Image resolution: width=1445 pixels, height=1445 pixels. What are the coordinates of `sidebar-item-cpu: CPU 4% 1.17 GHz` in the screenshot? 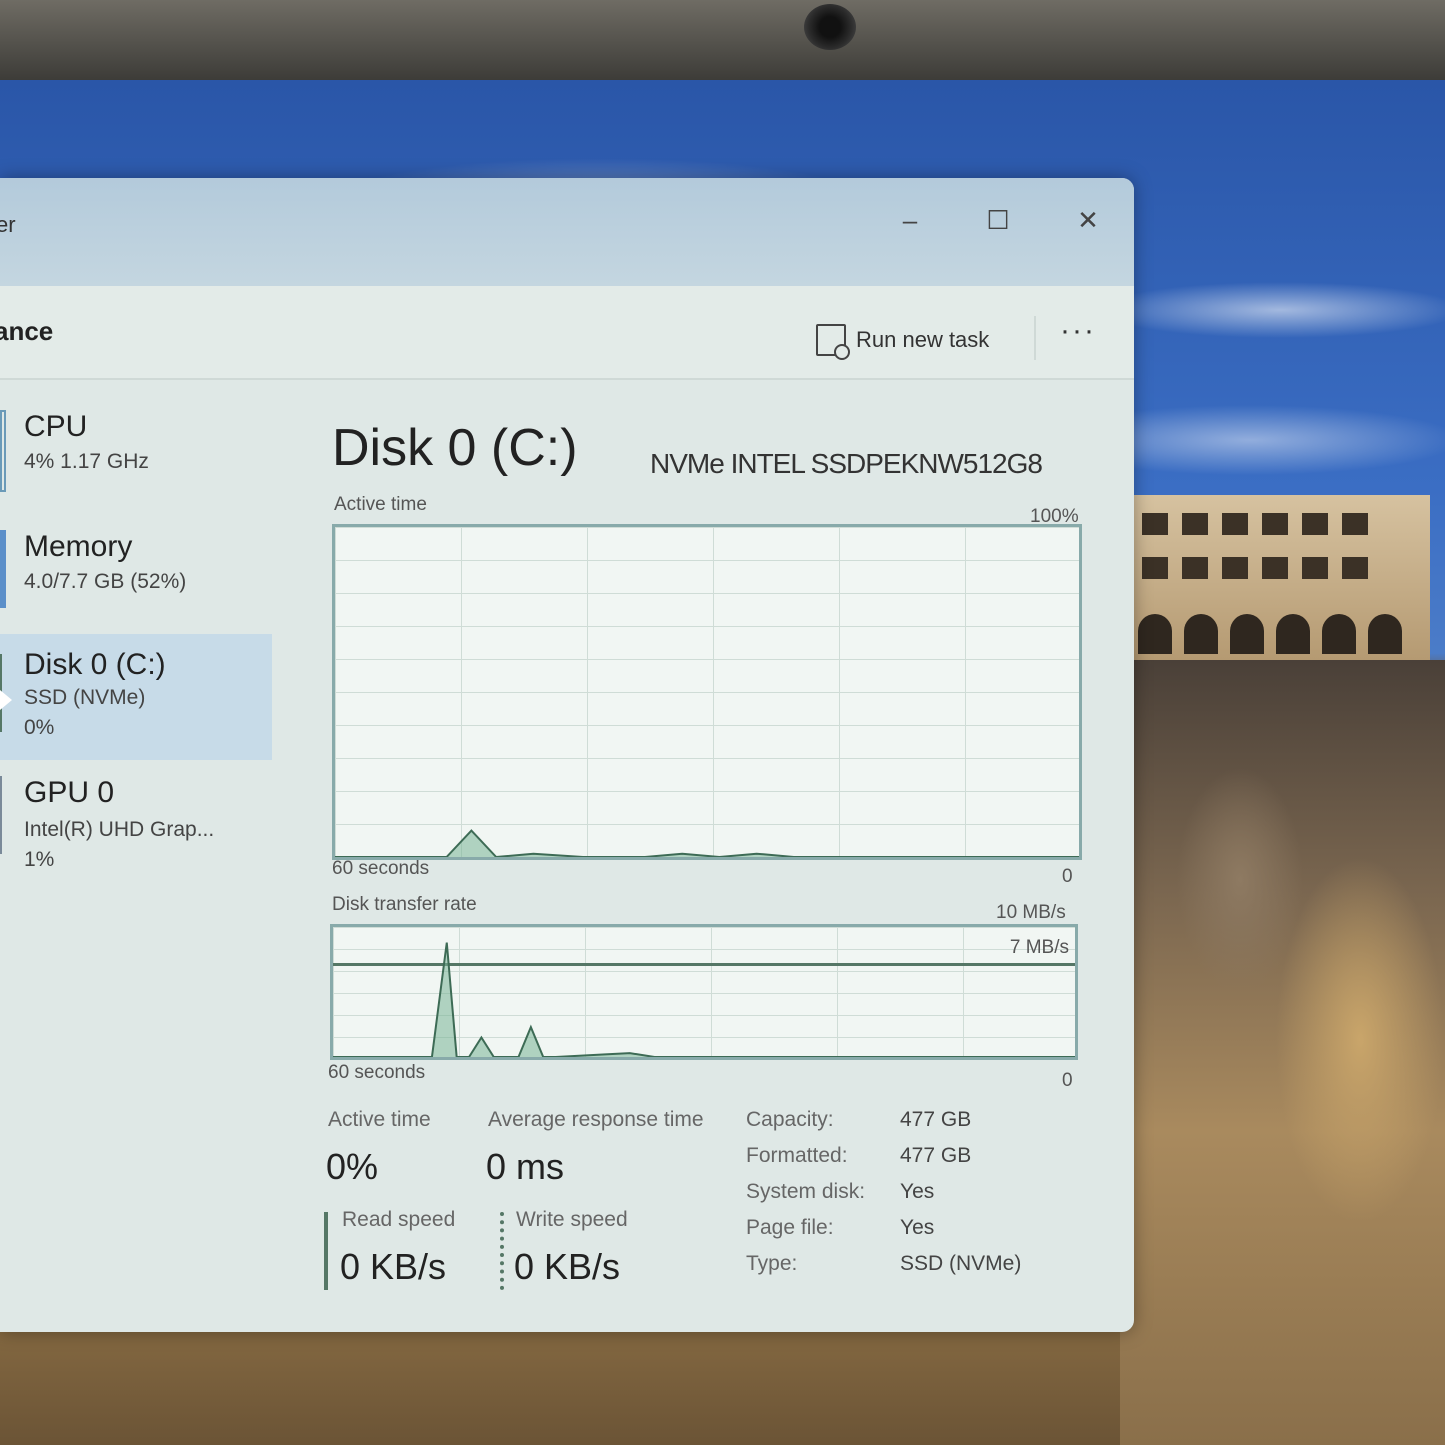 It's located at (136, 463).